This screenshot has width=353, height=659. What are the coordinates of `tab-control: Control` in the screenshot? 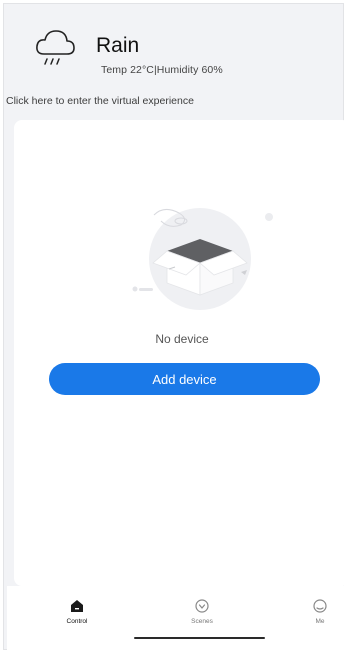 It's located at (77, 611).